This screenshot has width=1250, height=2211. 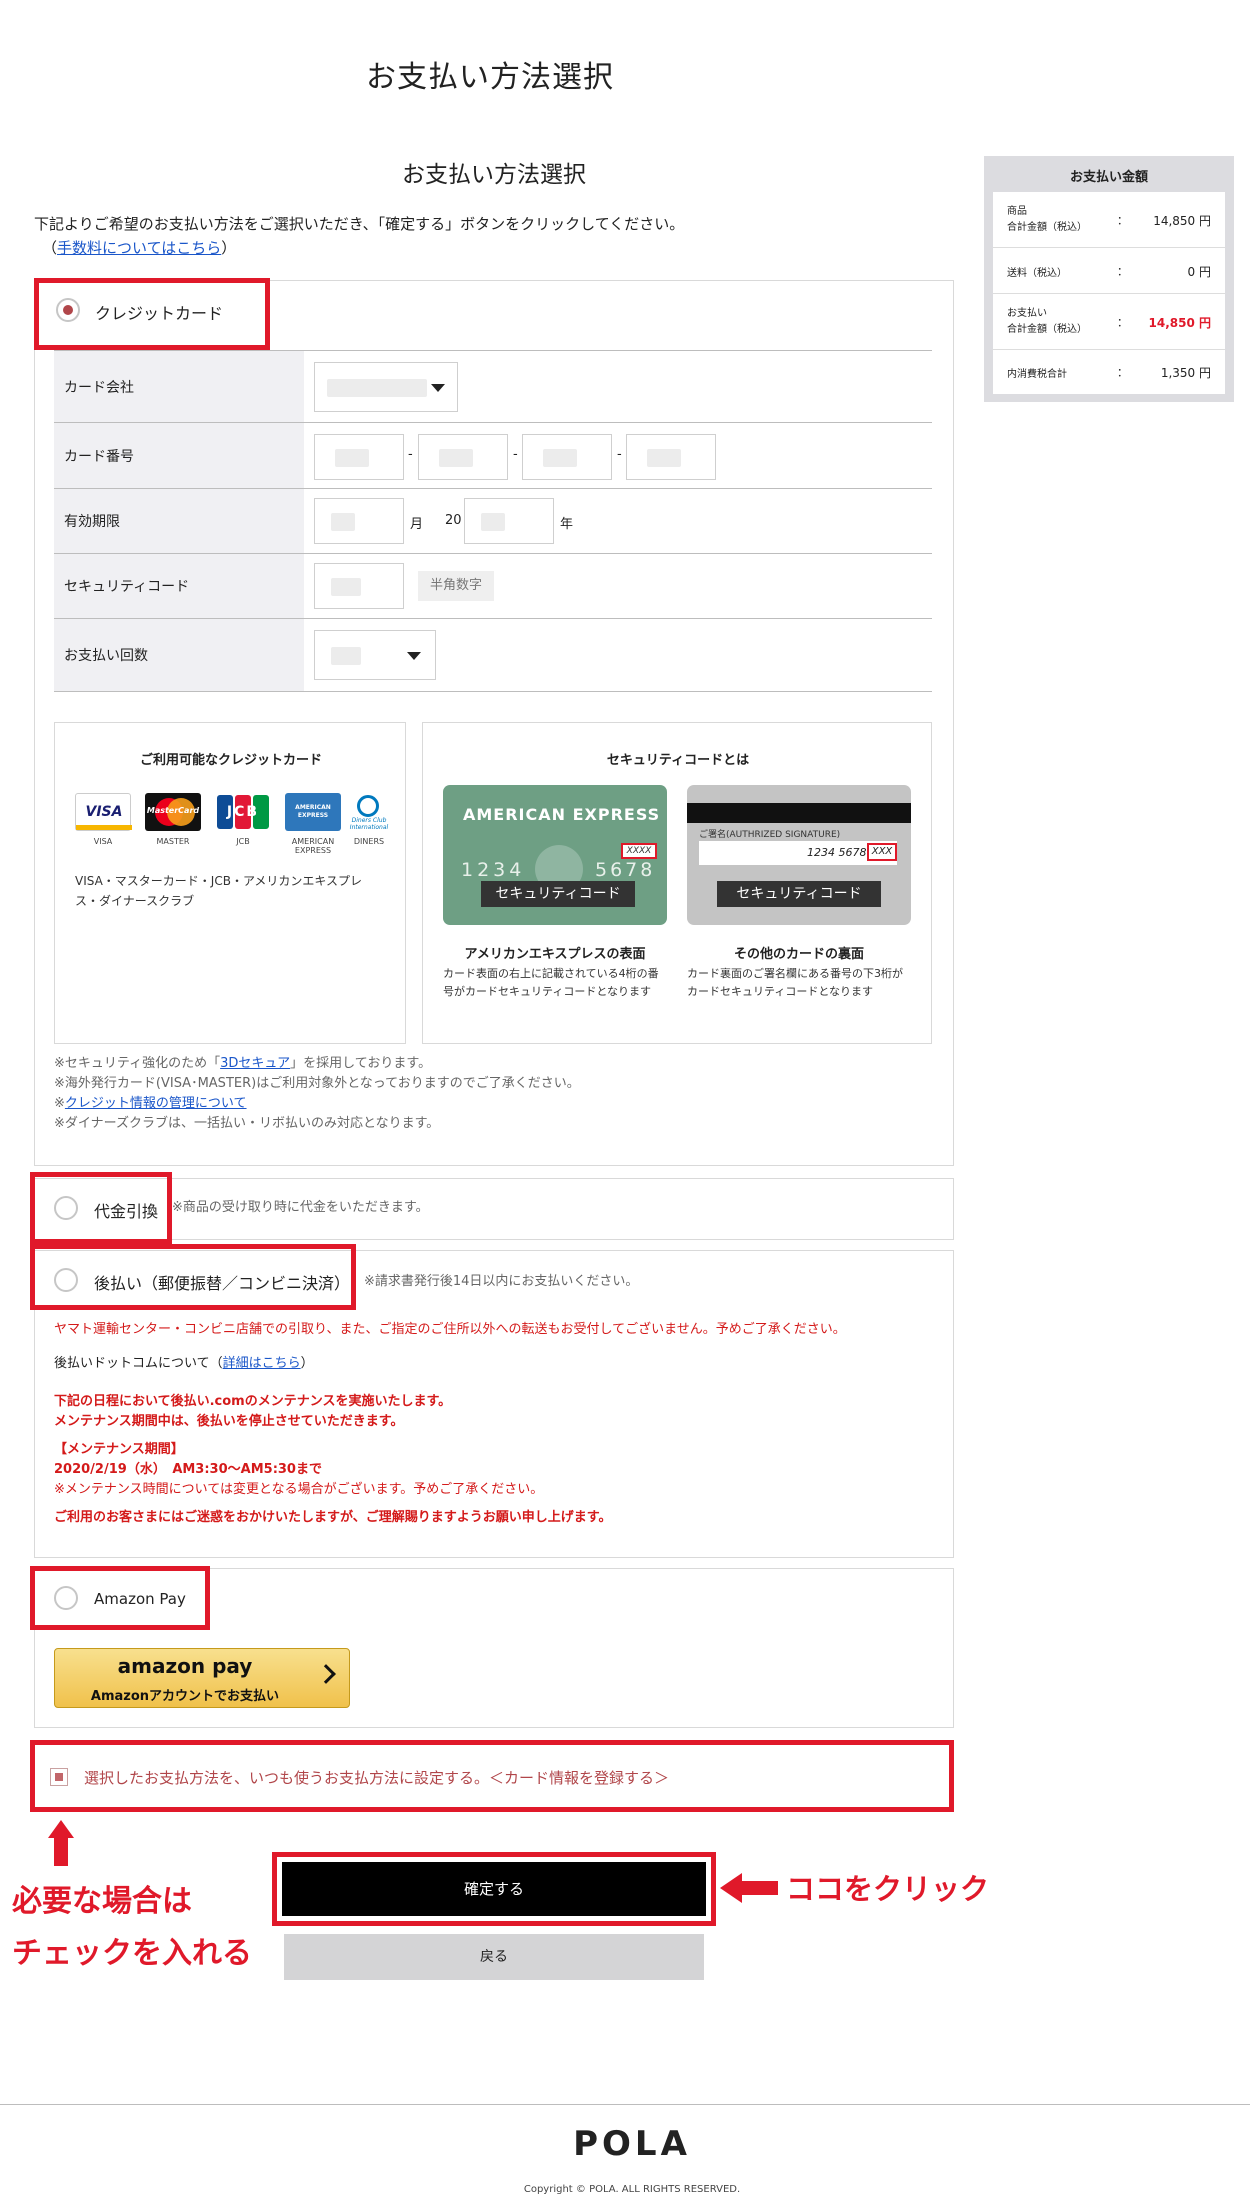 I want to click on fee-line: （手数料についてはこちら）, so click(x=139, y=248).